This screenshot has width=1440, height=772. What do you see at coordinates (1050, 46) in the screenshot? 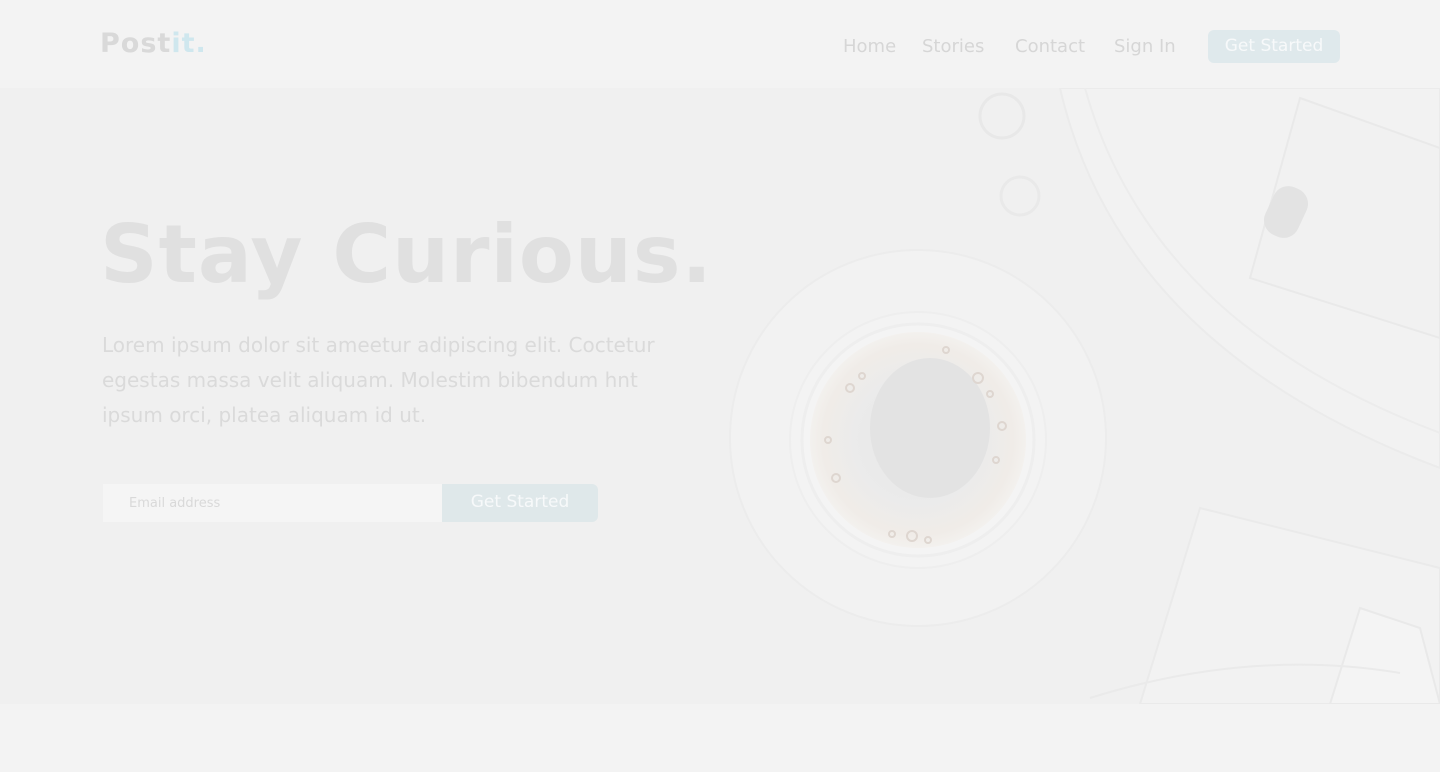
I see `nav-link-contact: Contact` at bounding box center [1050, 46].